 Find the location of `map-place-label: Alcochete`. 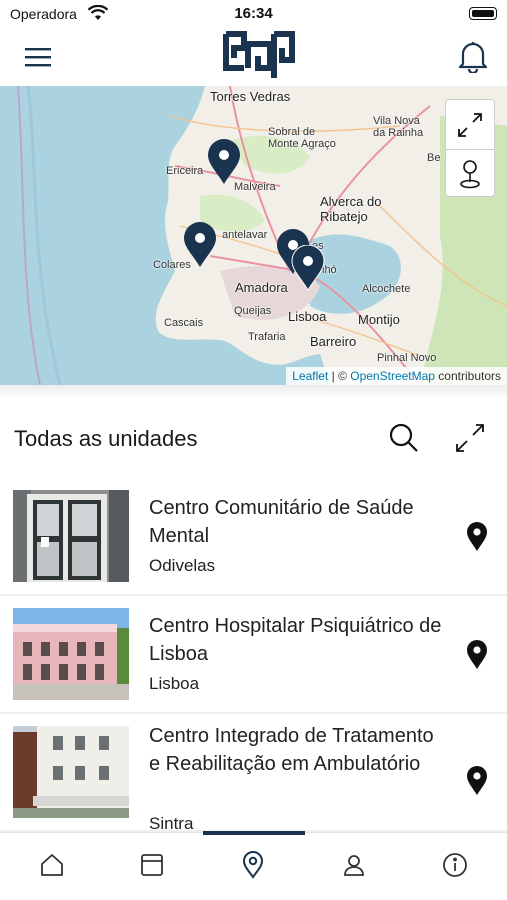

map-place-label: Alcochete is located at coordinates (386, 289).